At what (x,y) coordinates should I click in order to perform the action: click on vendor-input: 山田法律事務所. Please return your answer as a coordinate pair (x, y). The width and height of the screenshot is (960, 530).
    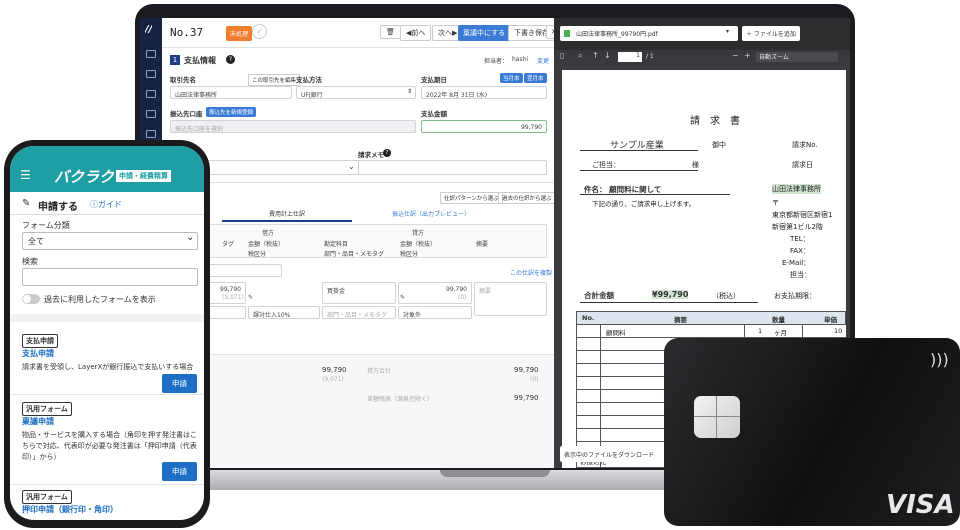
    Looking at the image, I should click on (231, 92).